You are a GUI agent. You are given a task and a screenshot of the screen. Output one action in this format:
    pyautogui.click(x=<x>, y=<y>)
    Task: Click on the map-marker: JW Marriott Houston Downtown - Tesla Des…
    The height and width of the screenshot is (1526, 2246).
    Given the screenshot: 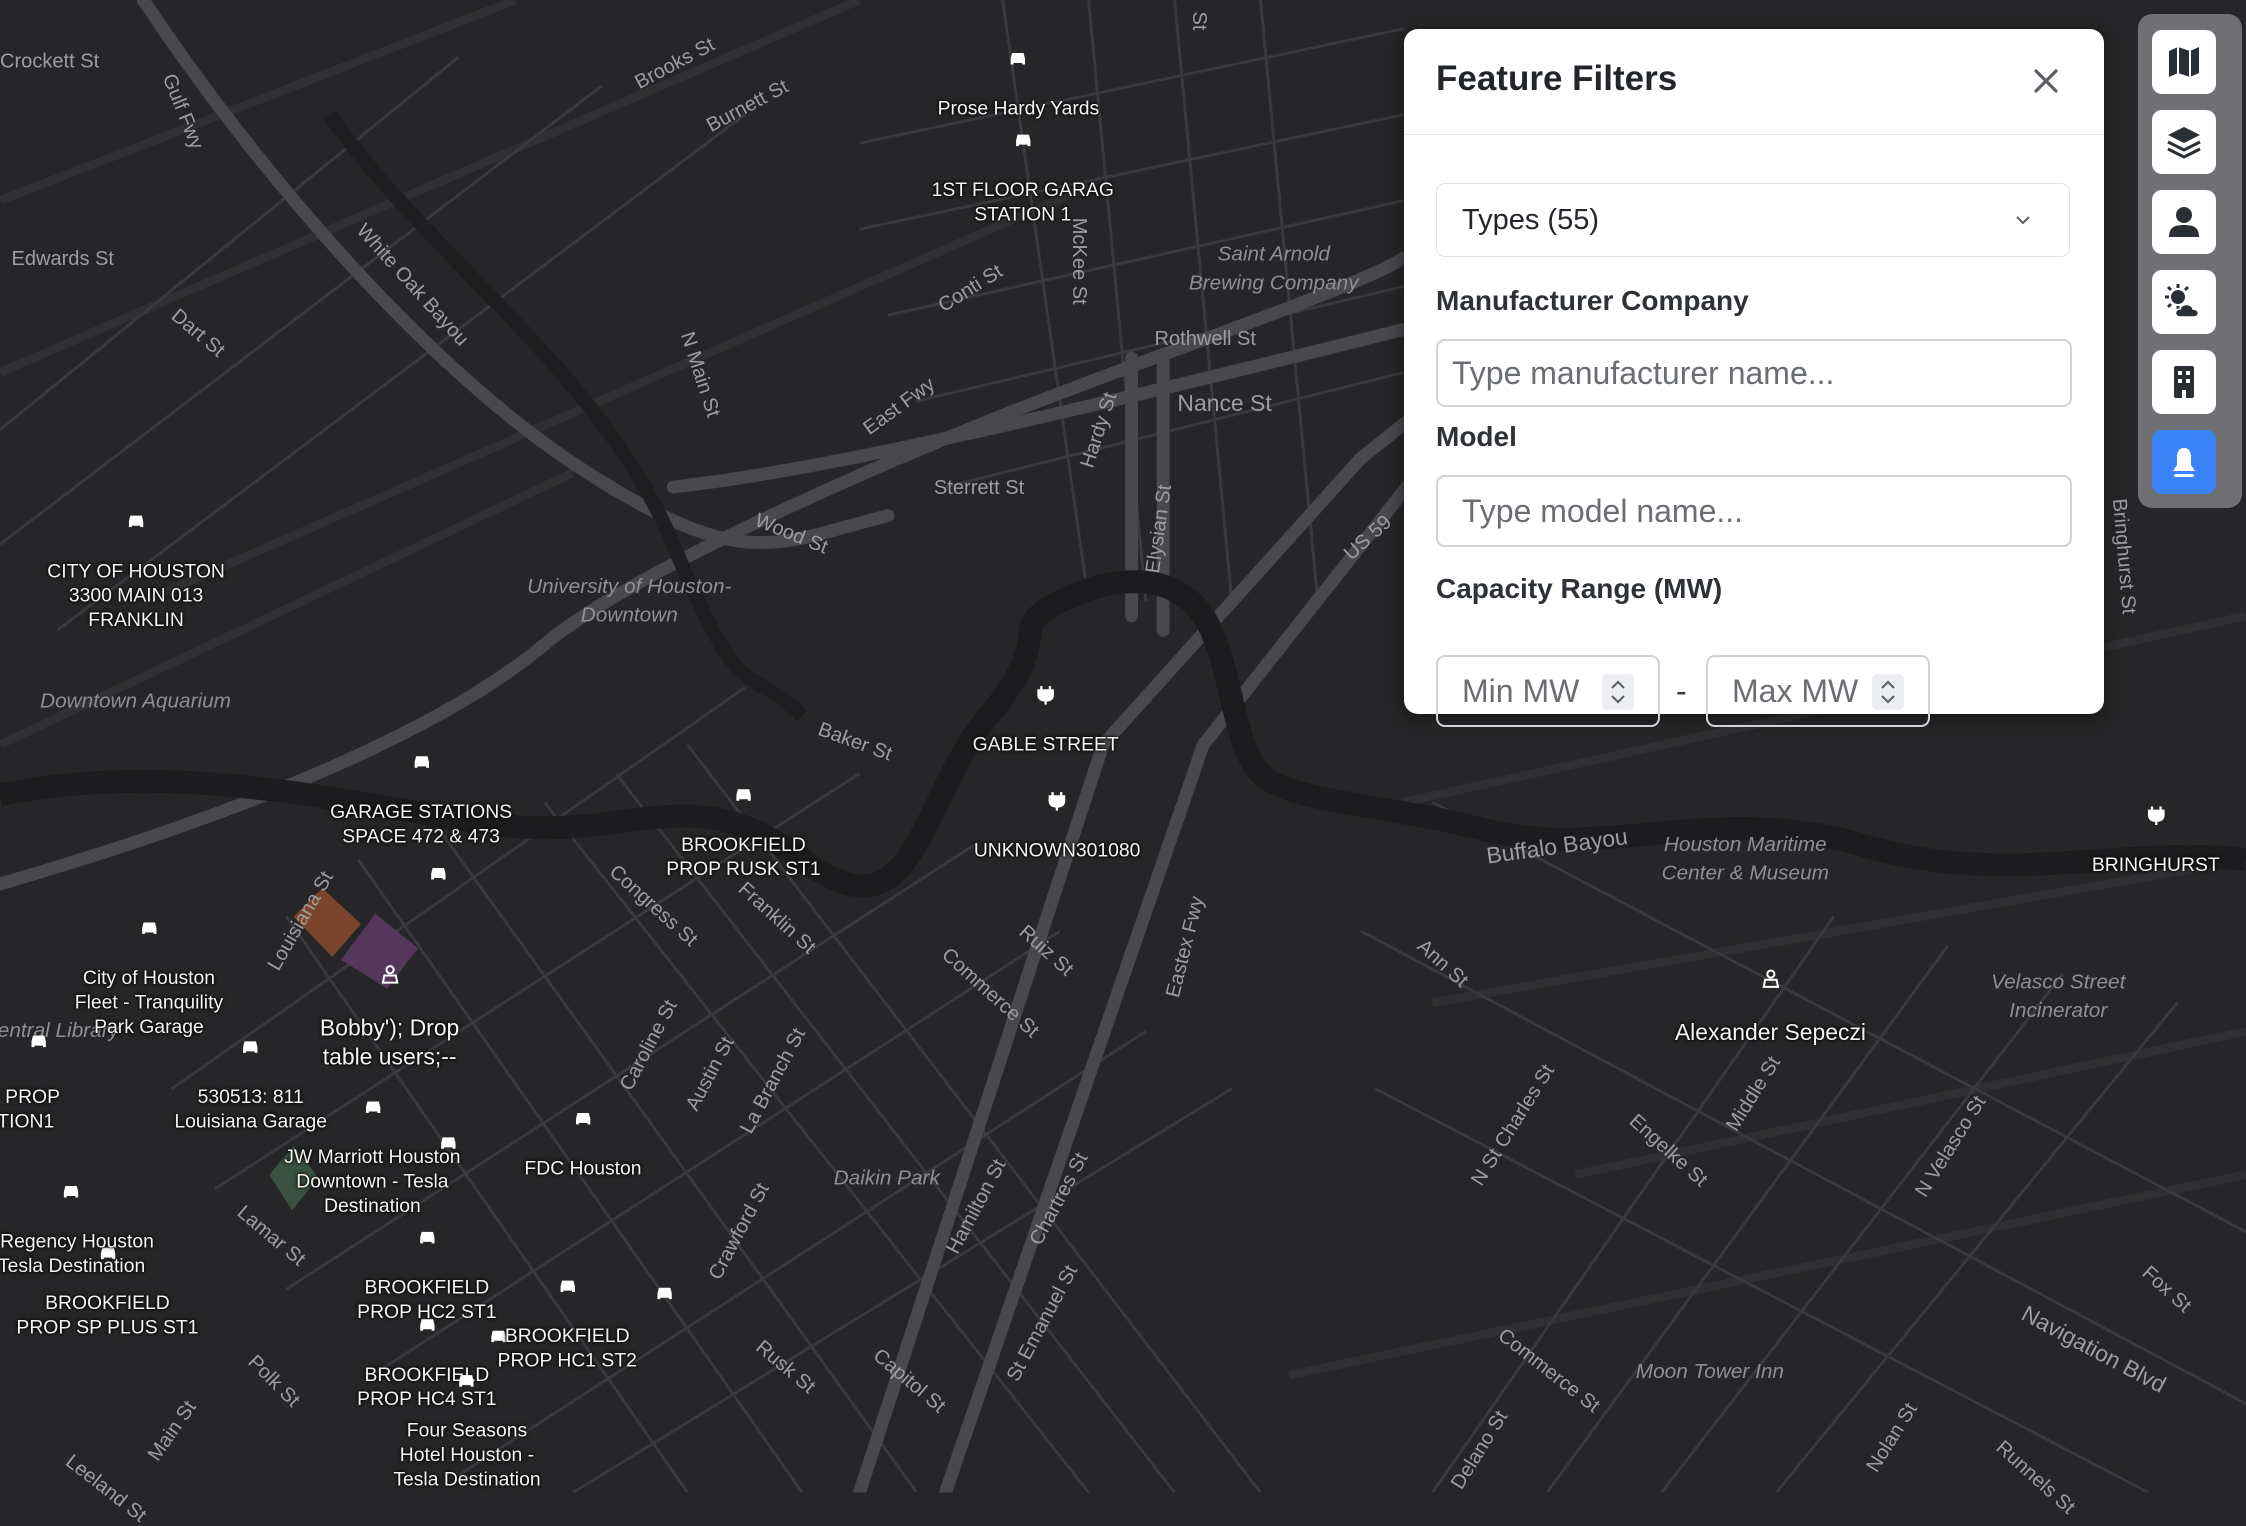 What is the action you would take?
    pyautogui.click(x=372, y=1145)
    